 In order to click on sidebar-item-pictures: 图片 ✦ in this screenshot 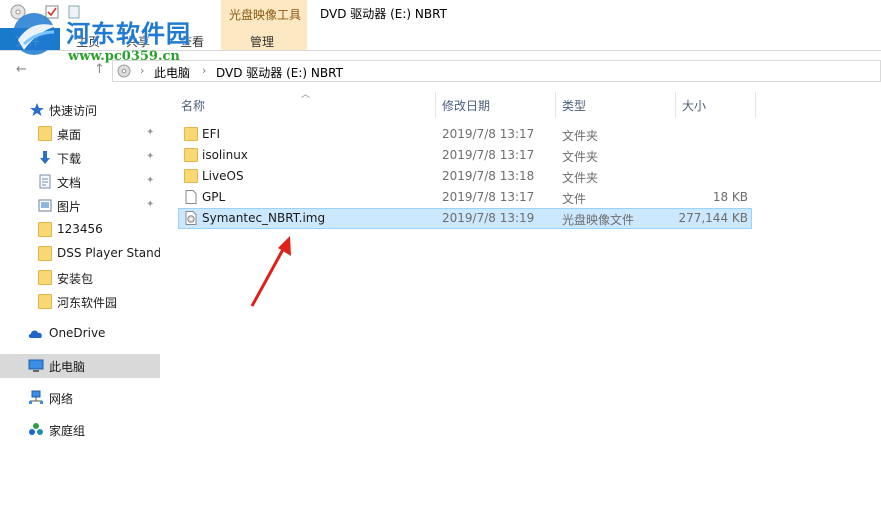, I will do `click(80, 206)`.